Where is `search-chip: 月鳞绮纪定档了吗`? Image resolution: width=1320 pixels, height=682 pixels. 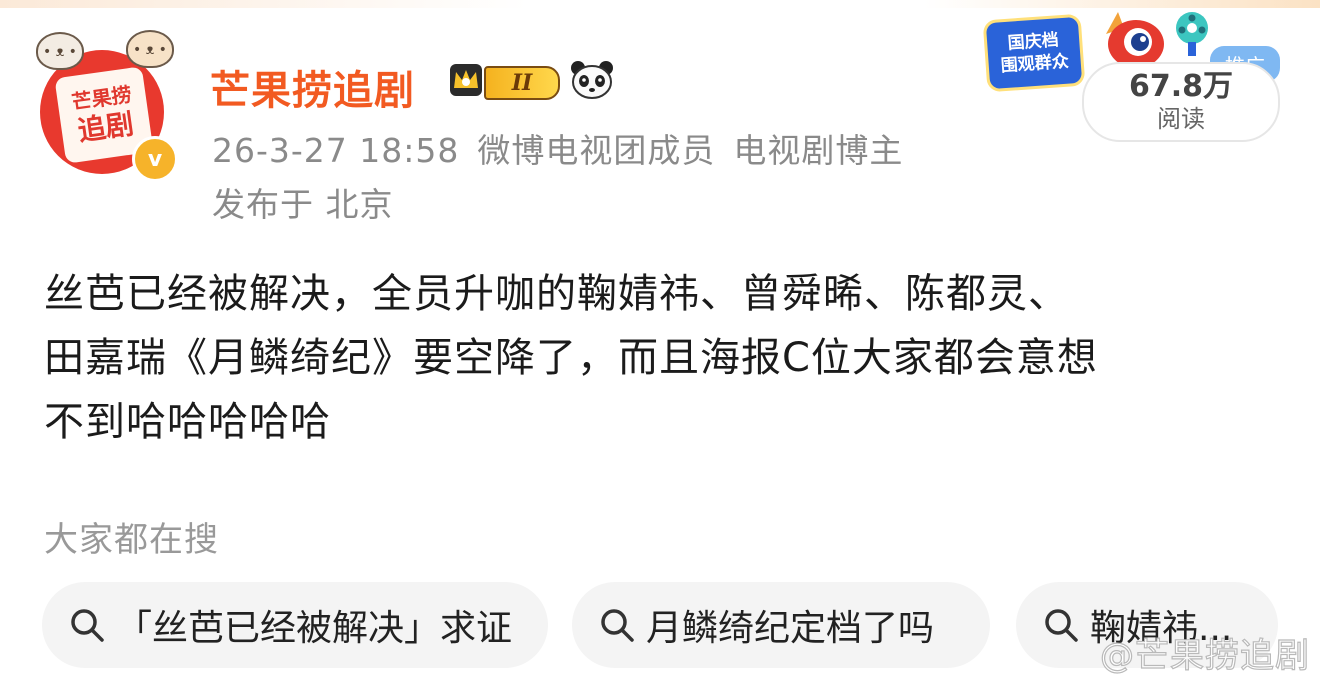
search-chip: 月鳞绮纪定档了吗 is located at coordinates (781, 625).